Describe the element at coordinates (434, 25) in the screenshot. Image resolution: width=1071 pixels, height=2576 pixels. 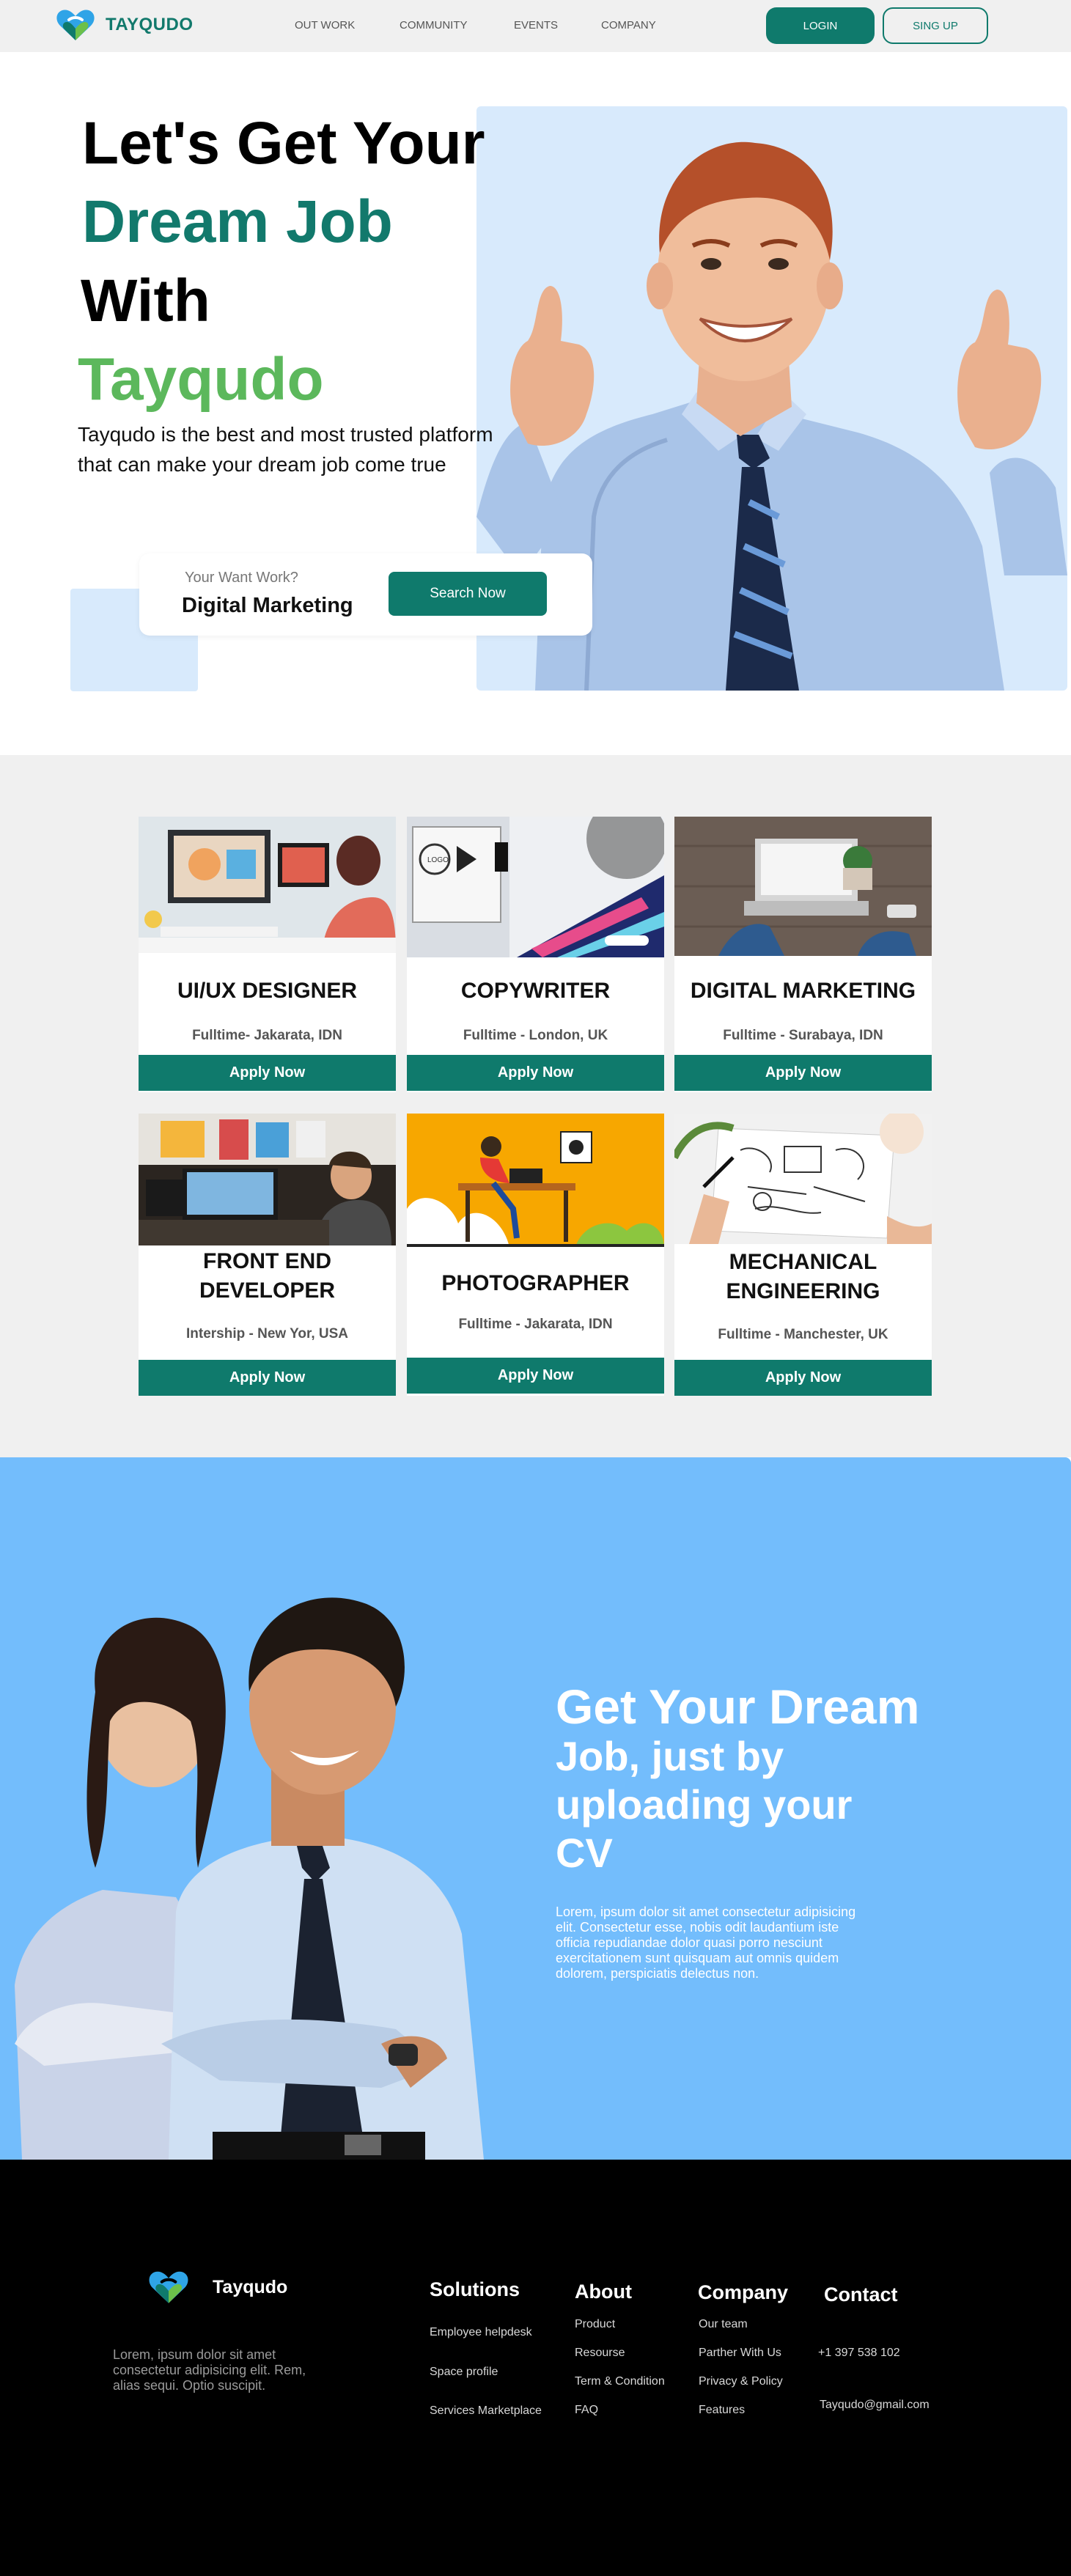
I see `nav-link-community: COMMUNITY` at that location.